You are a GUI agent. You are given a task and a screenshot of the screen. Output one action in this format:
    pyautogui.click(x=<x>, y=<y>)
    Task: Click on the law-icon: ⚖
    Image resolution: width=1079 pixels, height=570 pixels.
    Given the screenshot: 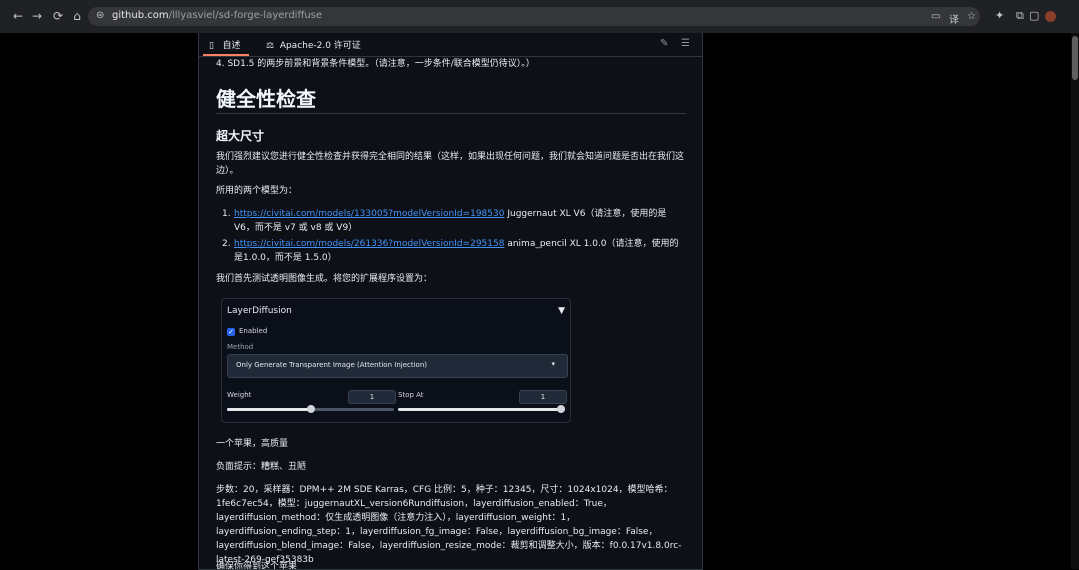 What is the action you would take?
    pyautogui.click(x=270, y=46)
    